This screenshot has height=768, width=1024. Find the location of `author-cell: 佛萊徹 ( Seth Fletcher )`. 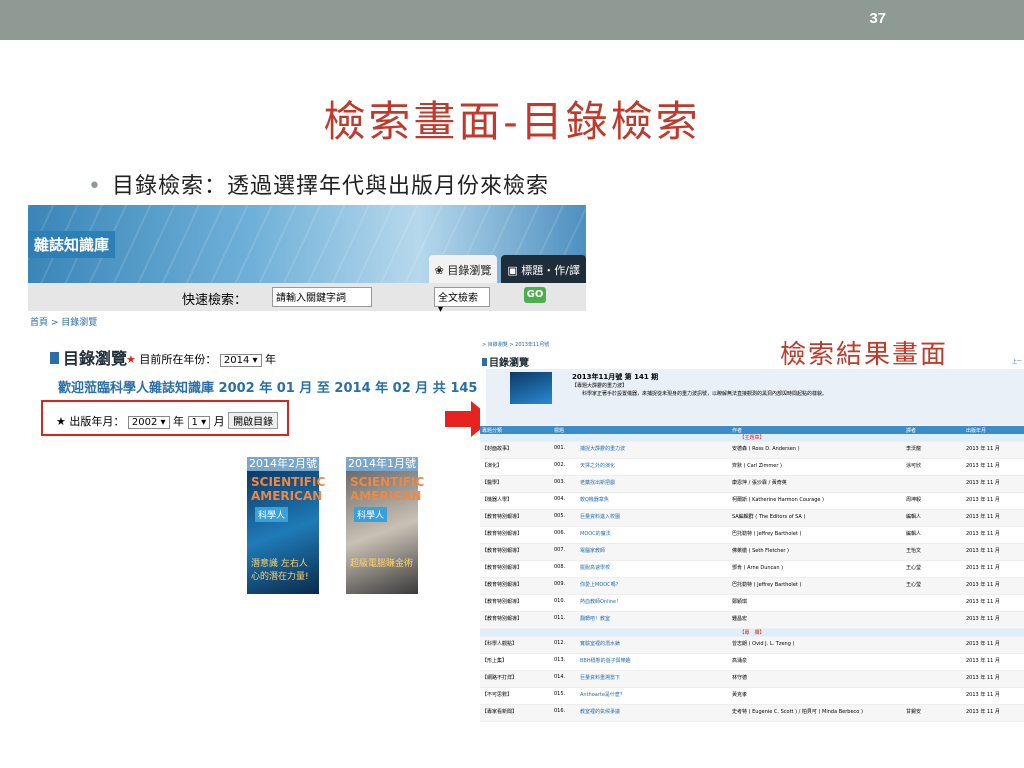

author-cell: 佛萊徹 ( Seth Fletcher ) is located at coordinates (817, 552).